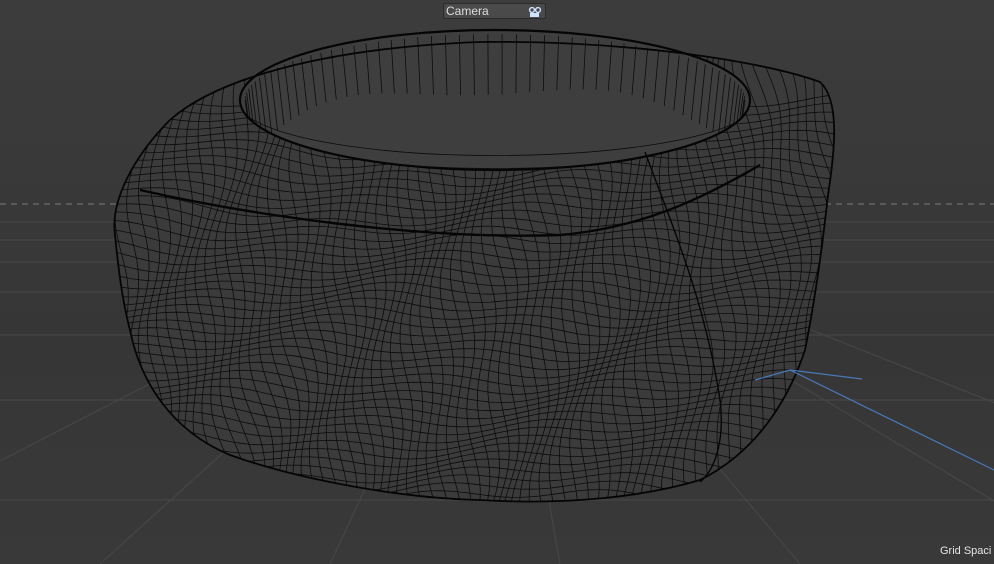 This screenshot has width=994, height=564. What do you see at coordinates (535, 11) in the screenshot?
I see `camera-icon` at bounding box center [535, 11].